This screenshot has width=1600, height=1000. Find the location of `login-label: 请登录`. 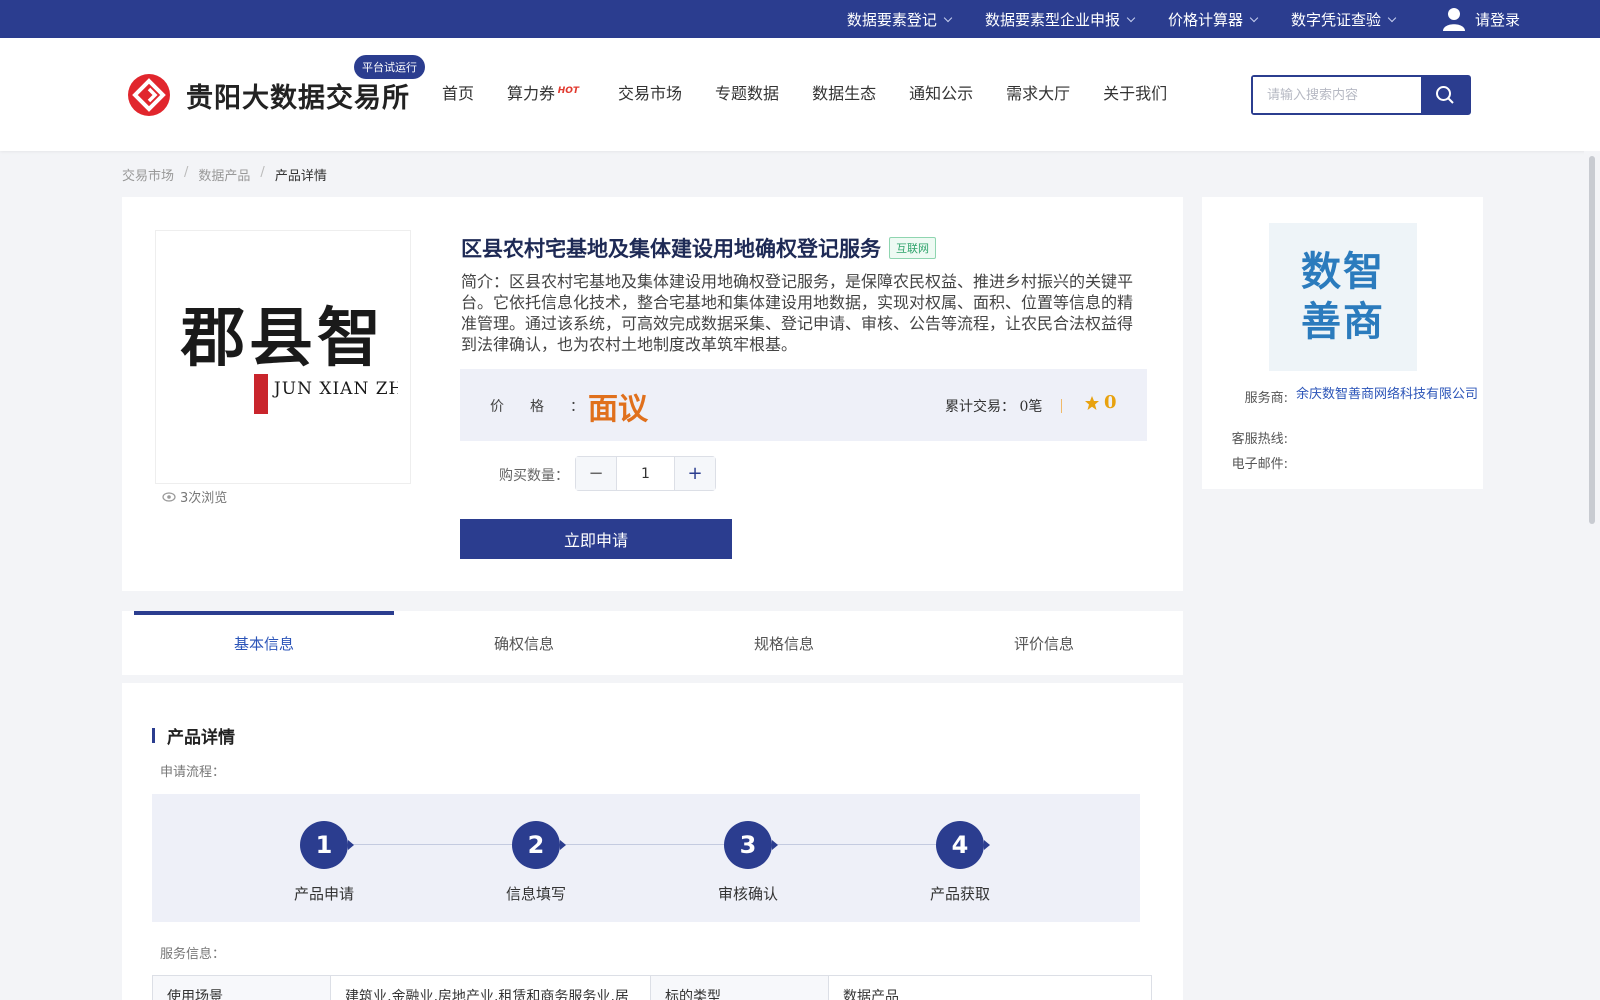

login-label: 请登录 is located at coordinates (1497, 19).